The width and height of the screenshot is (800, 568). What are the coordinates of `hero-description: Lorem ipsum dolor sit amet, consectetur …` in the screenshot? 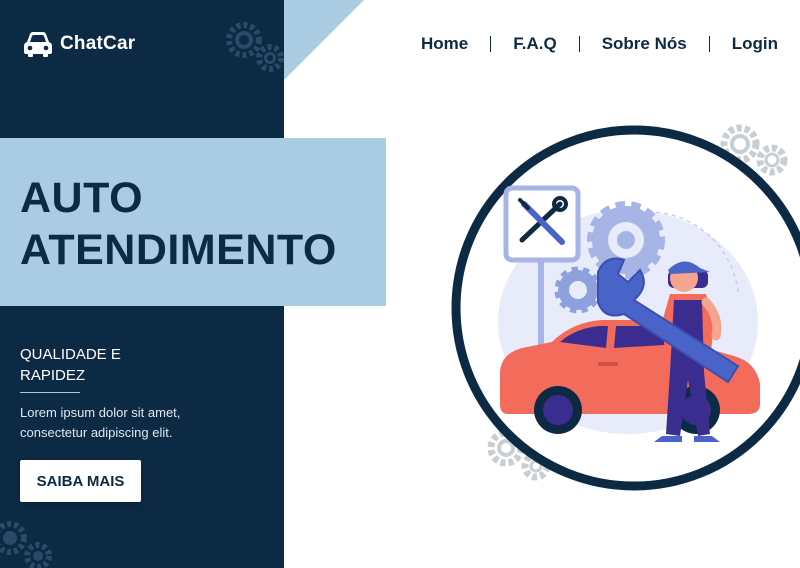 It's located at (140, 423).